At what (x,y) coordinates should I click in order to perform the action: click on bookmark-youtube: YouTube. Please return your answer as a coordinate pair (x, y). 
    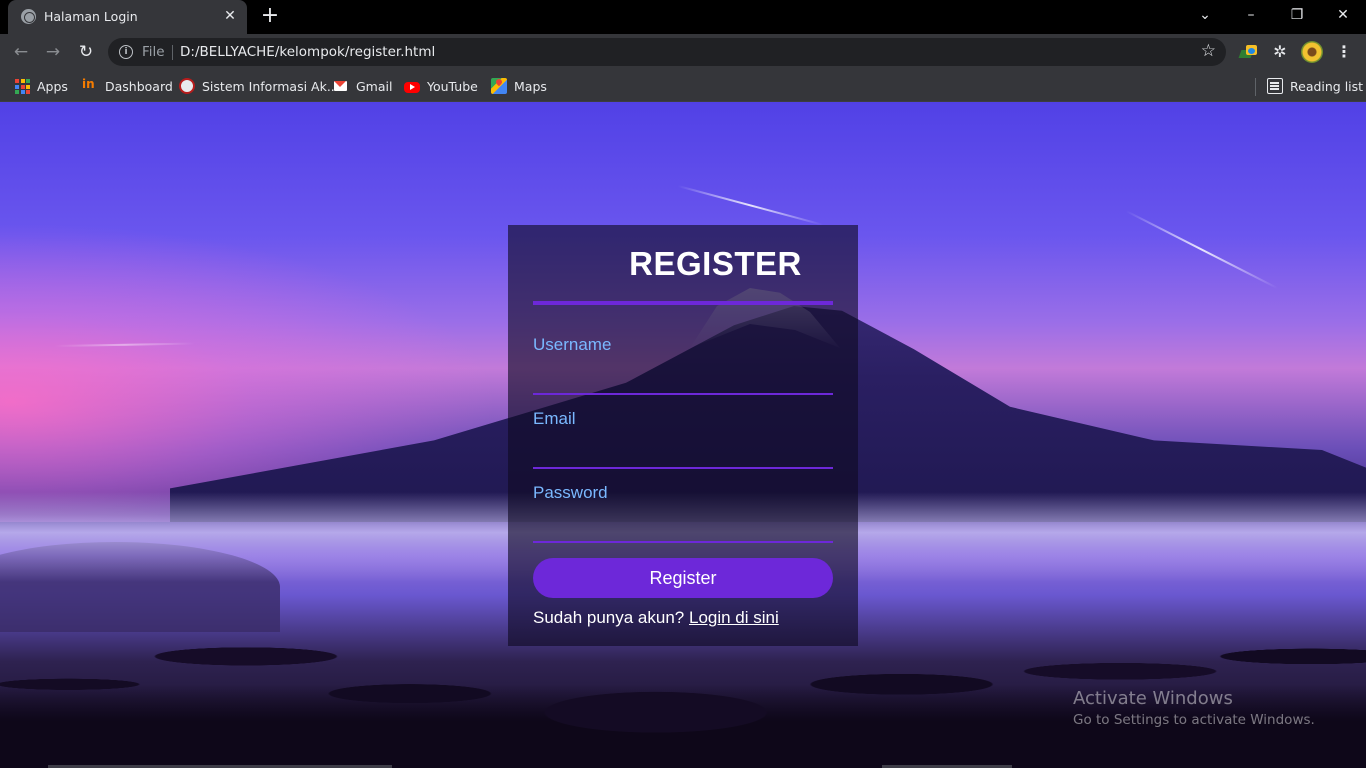
    Looking at the image, I should click on (441, 86).